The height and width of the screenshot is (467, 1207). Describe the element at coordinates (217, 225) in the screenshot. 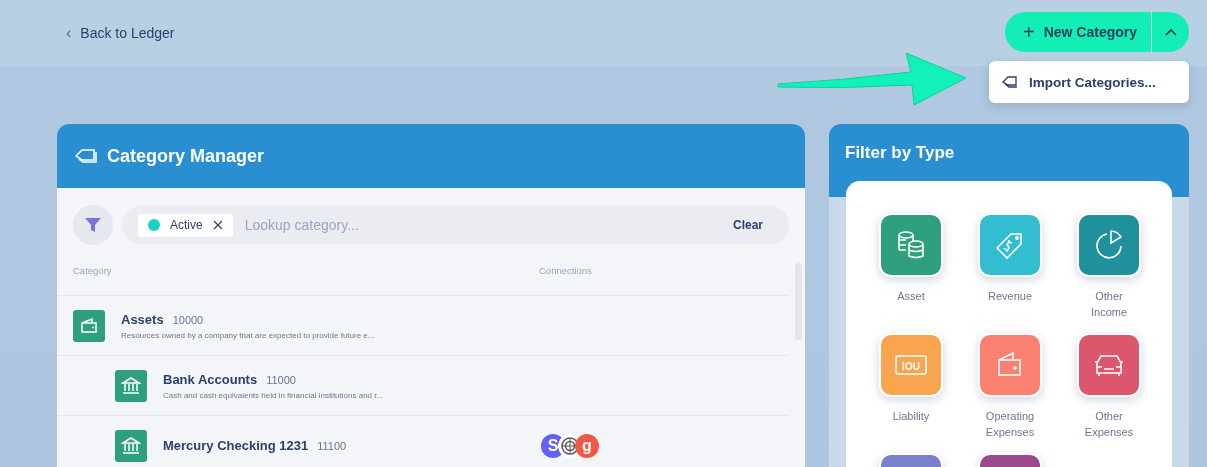

I see `close-icon` at that location.